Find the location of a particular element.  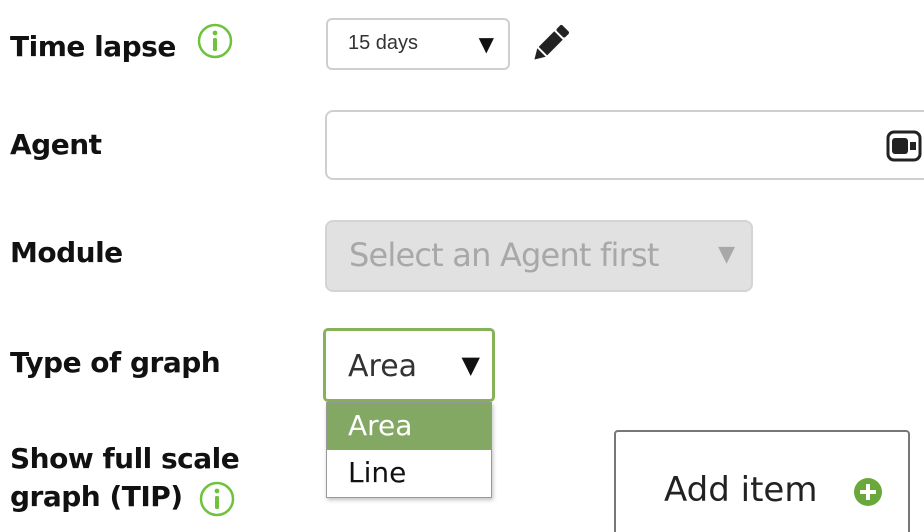

pencil-icon is located at coordinates (550, 44).